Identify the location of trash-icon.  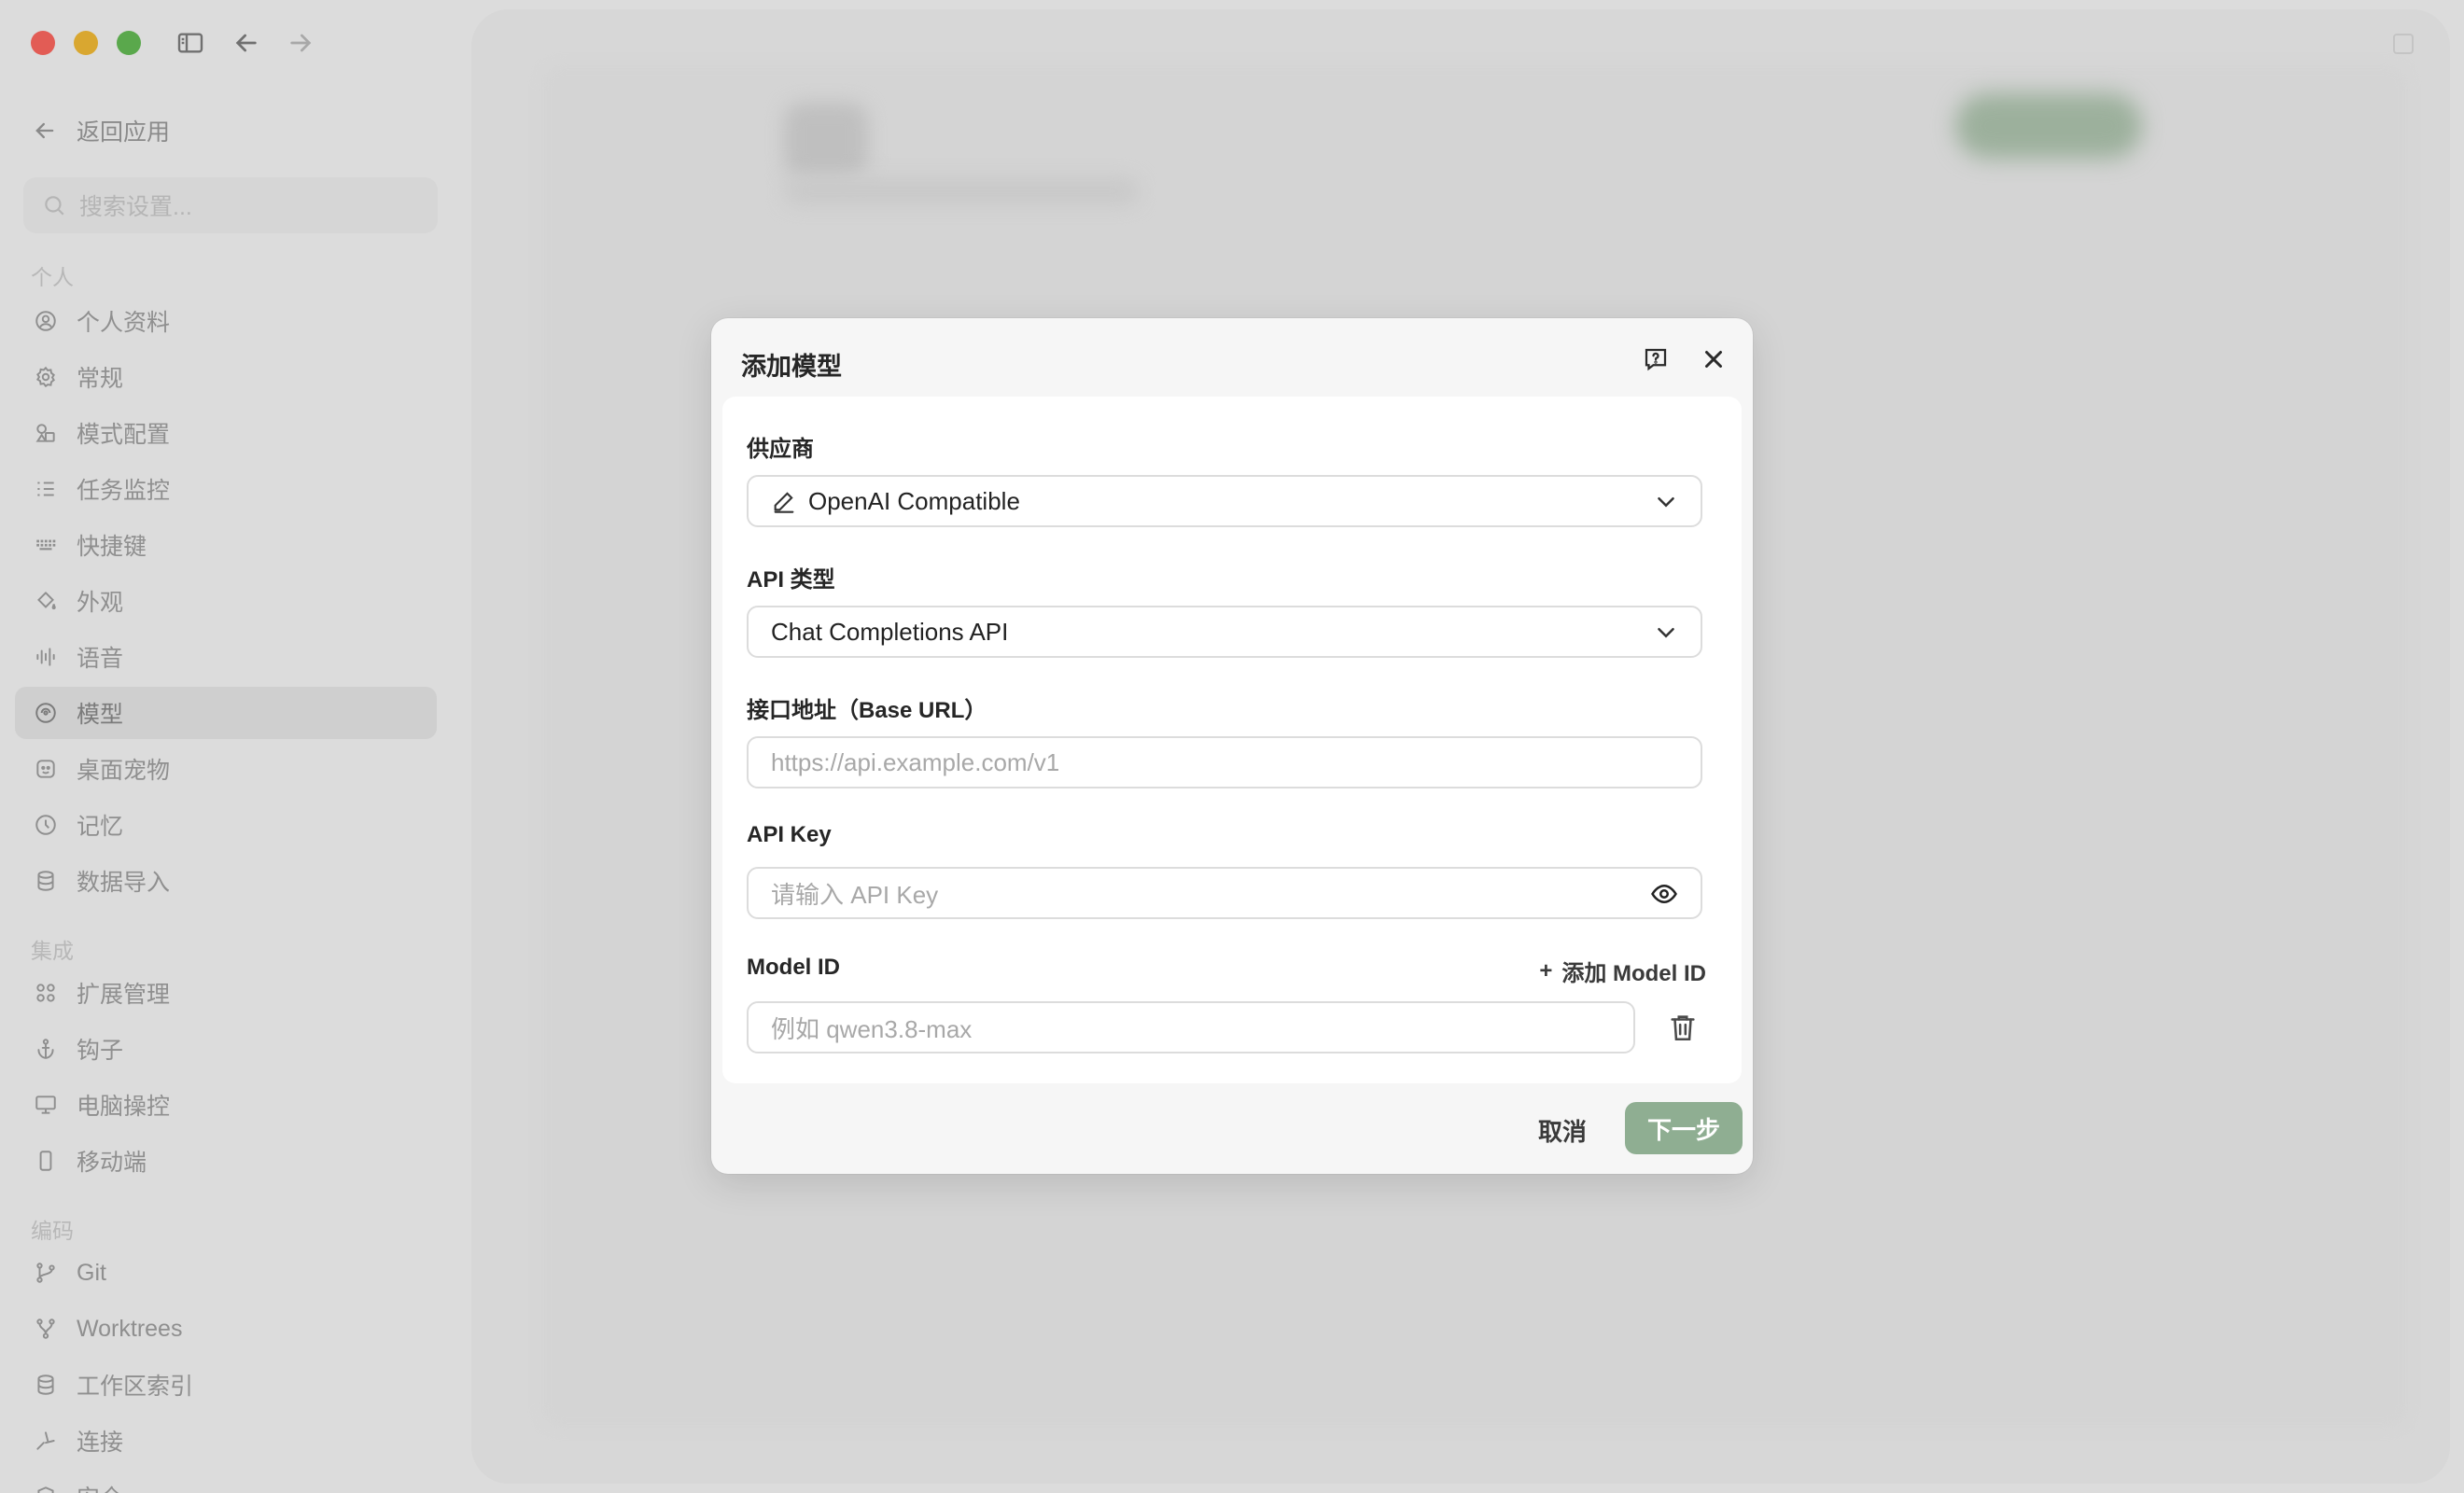
(1683, 1027).